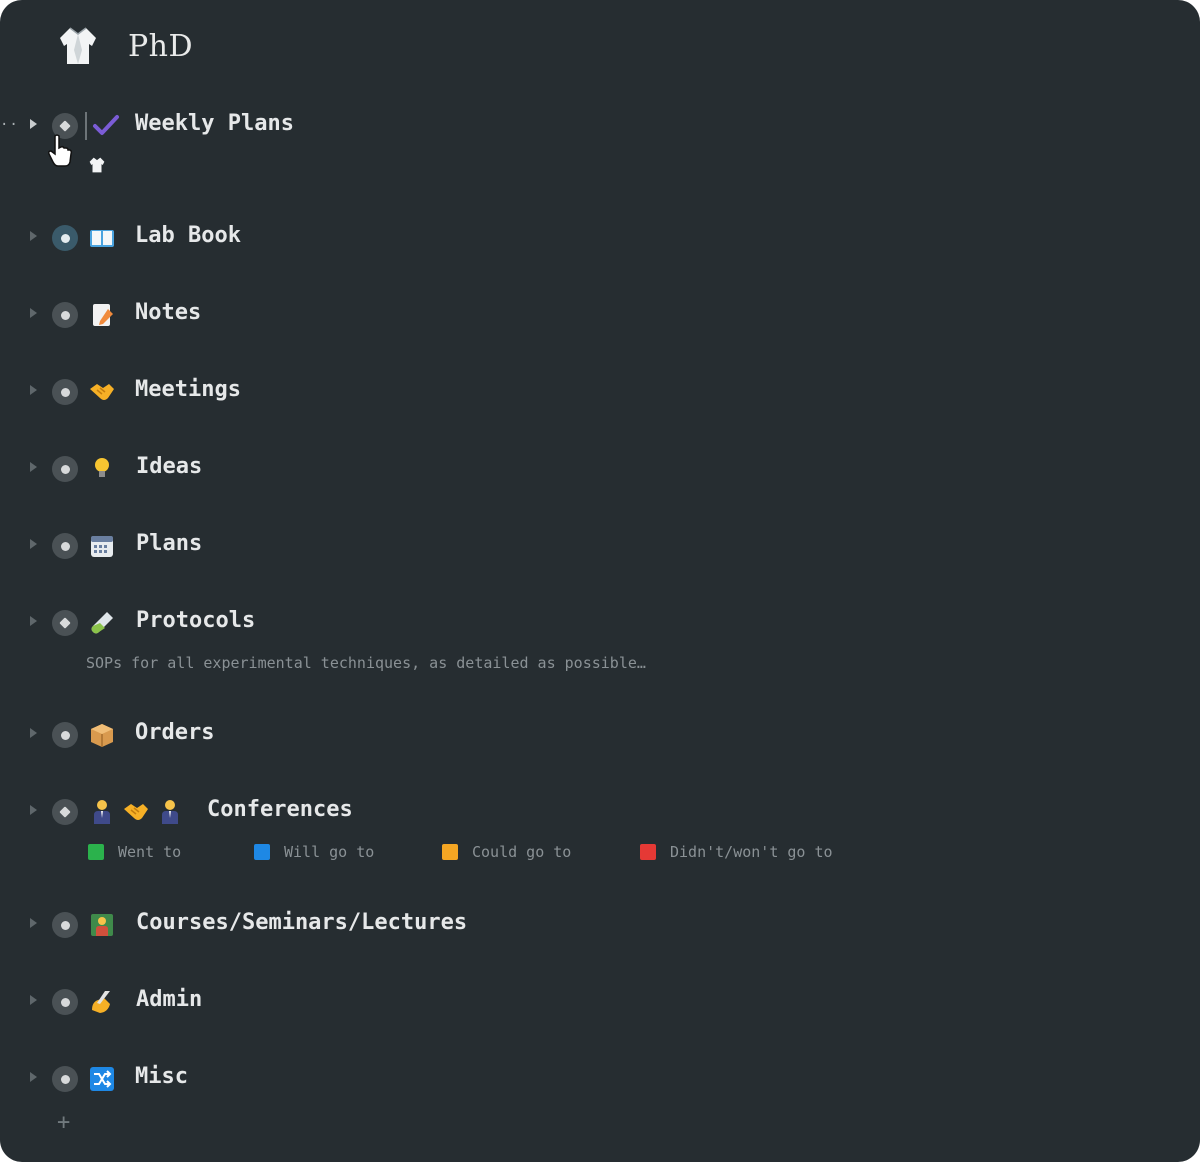 The height and width of the screenshot is (1162, 1200). What do you see at coordinates (168, 312) in the screenshot?
I see `item-label: Notes` at bounding box center [168, 312].